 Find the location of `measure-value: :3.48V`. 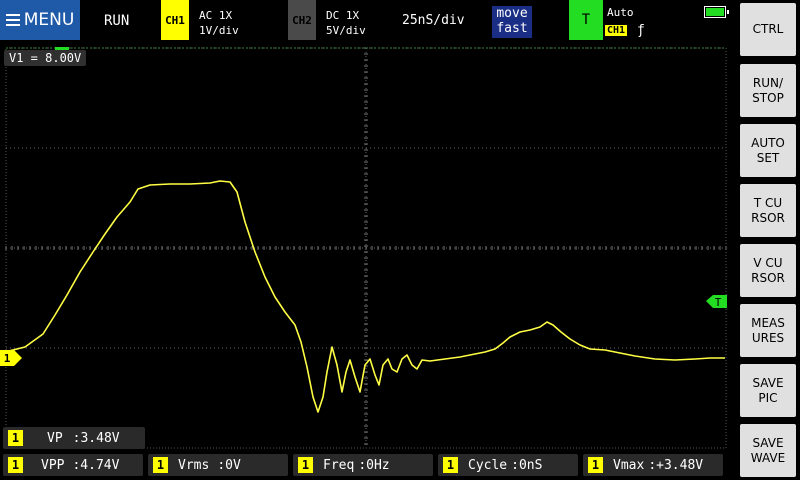

measure-value: :3.48V is located at coordinates (96, 438).